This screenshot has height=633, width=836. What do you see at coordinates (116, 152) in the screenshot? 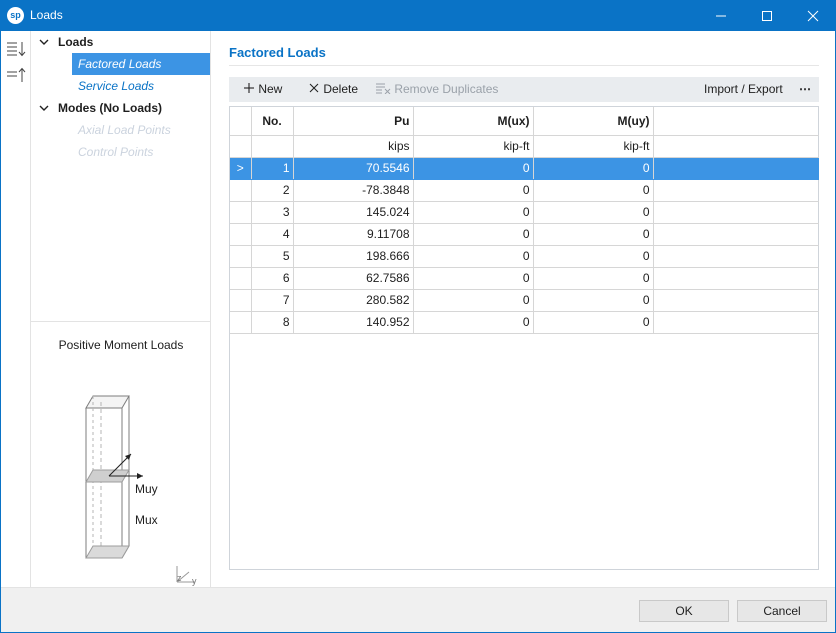
I see `tree-item-label: Control Points` at bounding box center [116, 152].